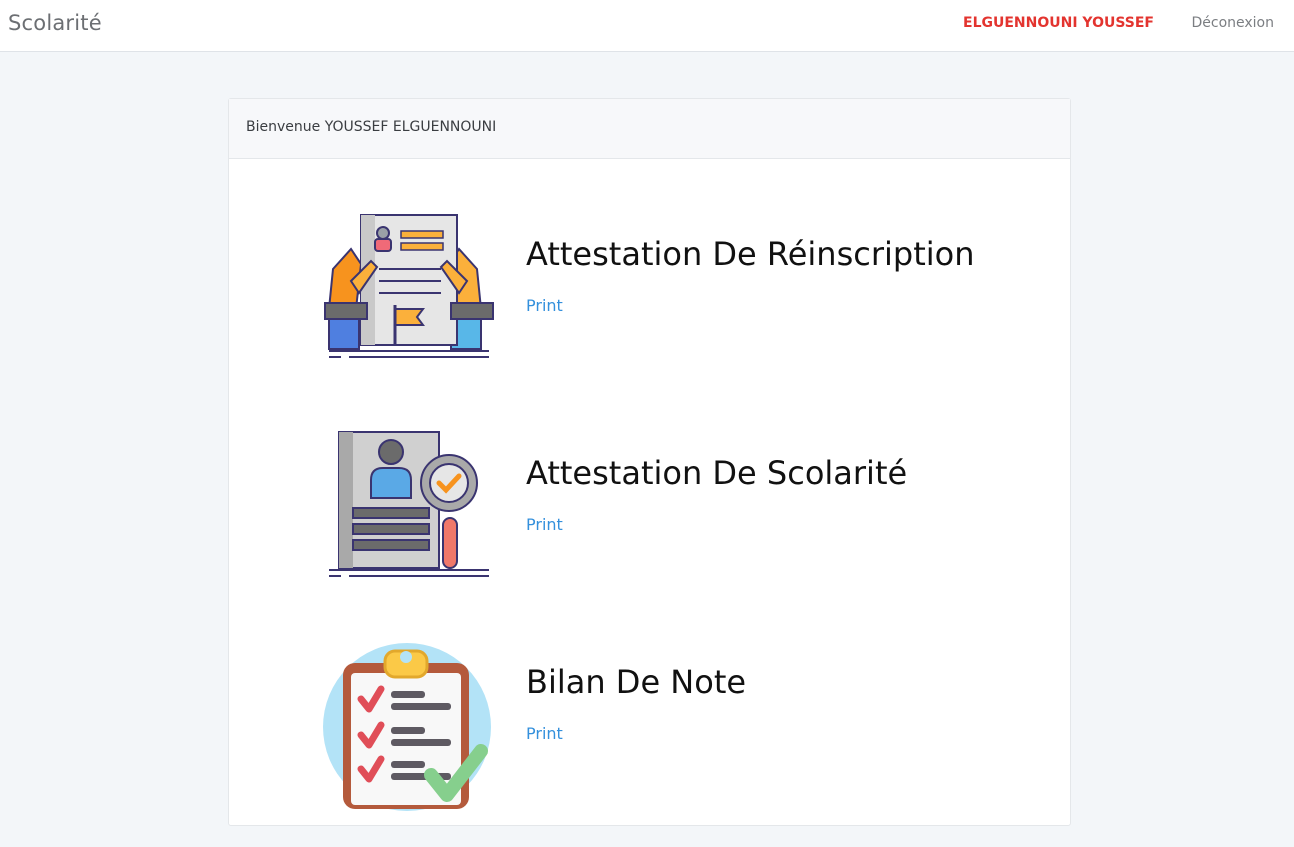 This screenshot has height=847, width=1294. What do you see at coordinates (407, 727) in the screenshot?
I see `clipboard-check-icon` at bounding box center [407, 727].